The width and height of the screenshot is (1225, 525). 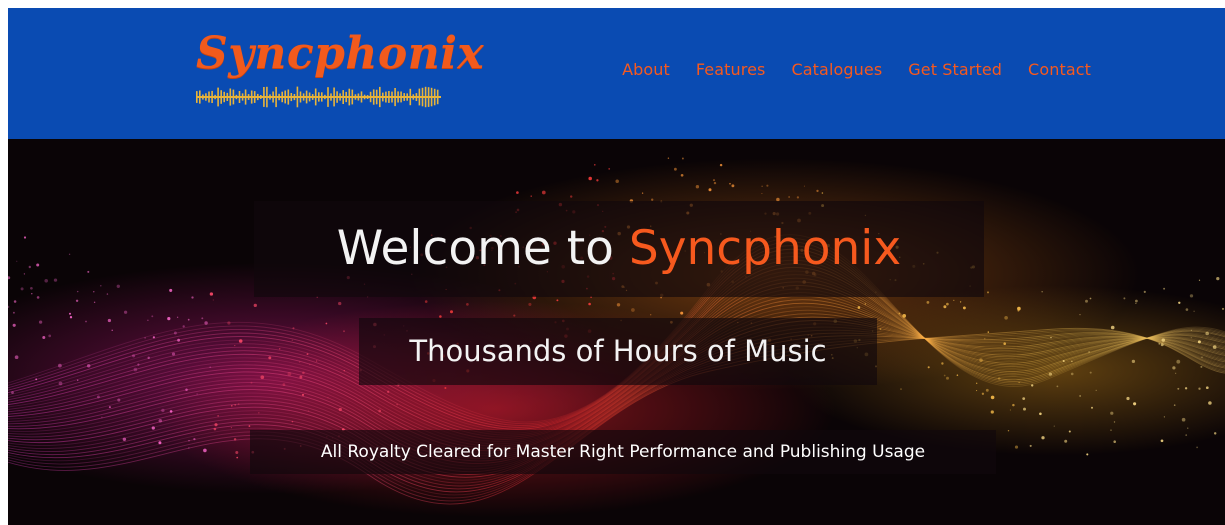 What do you see at coordinates (955, 69) in the screenshot?
I see `nav-link-get-started: Get Started` at bounding box center [955, 69].